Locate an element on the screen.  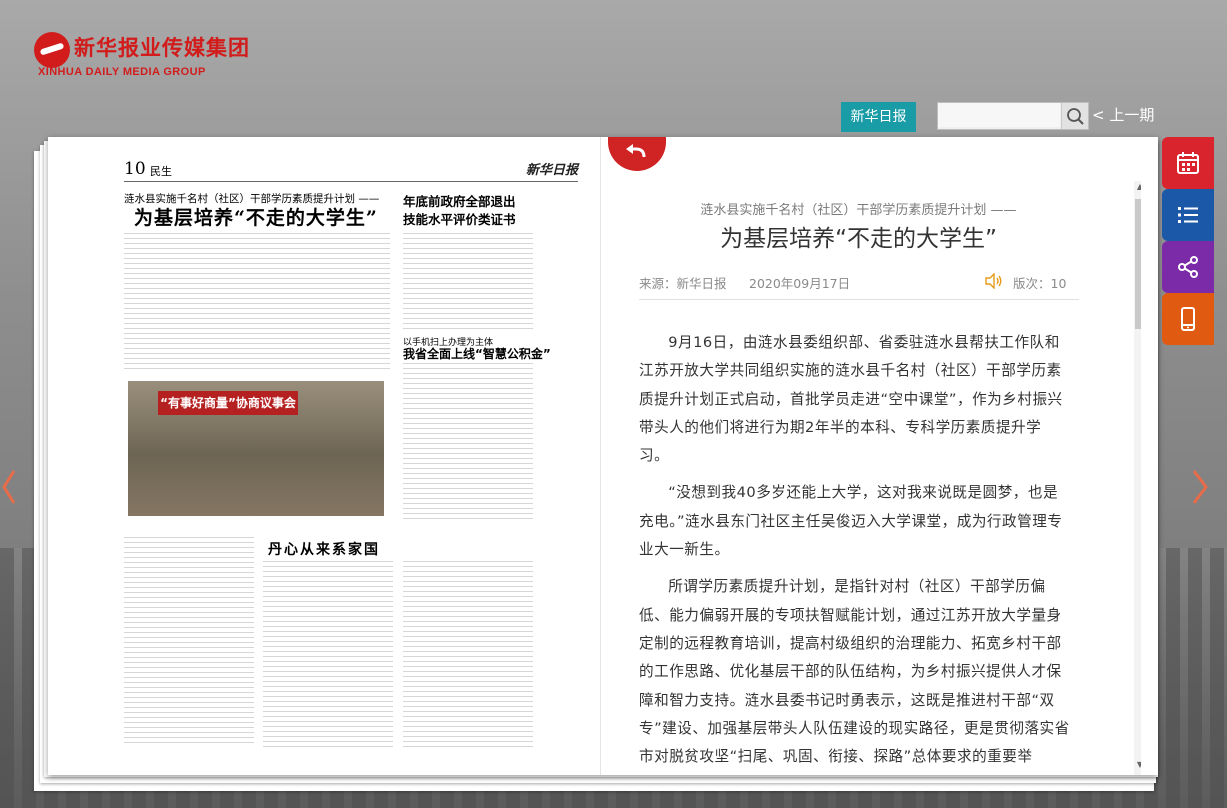
prev-page-button is located at coordinates (10, 487).